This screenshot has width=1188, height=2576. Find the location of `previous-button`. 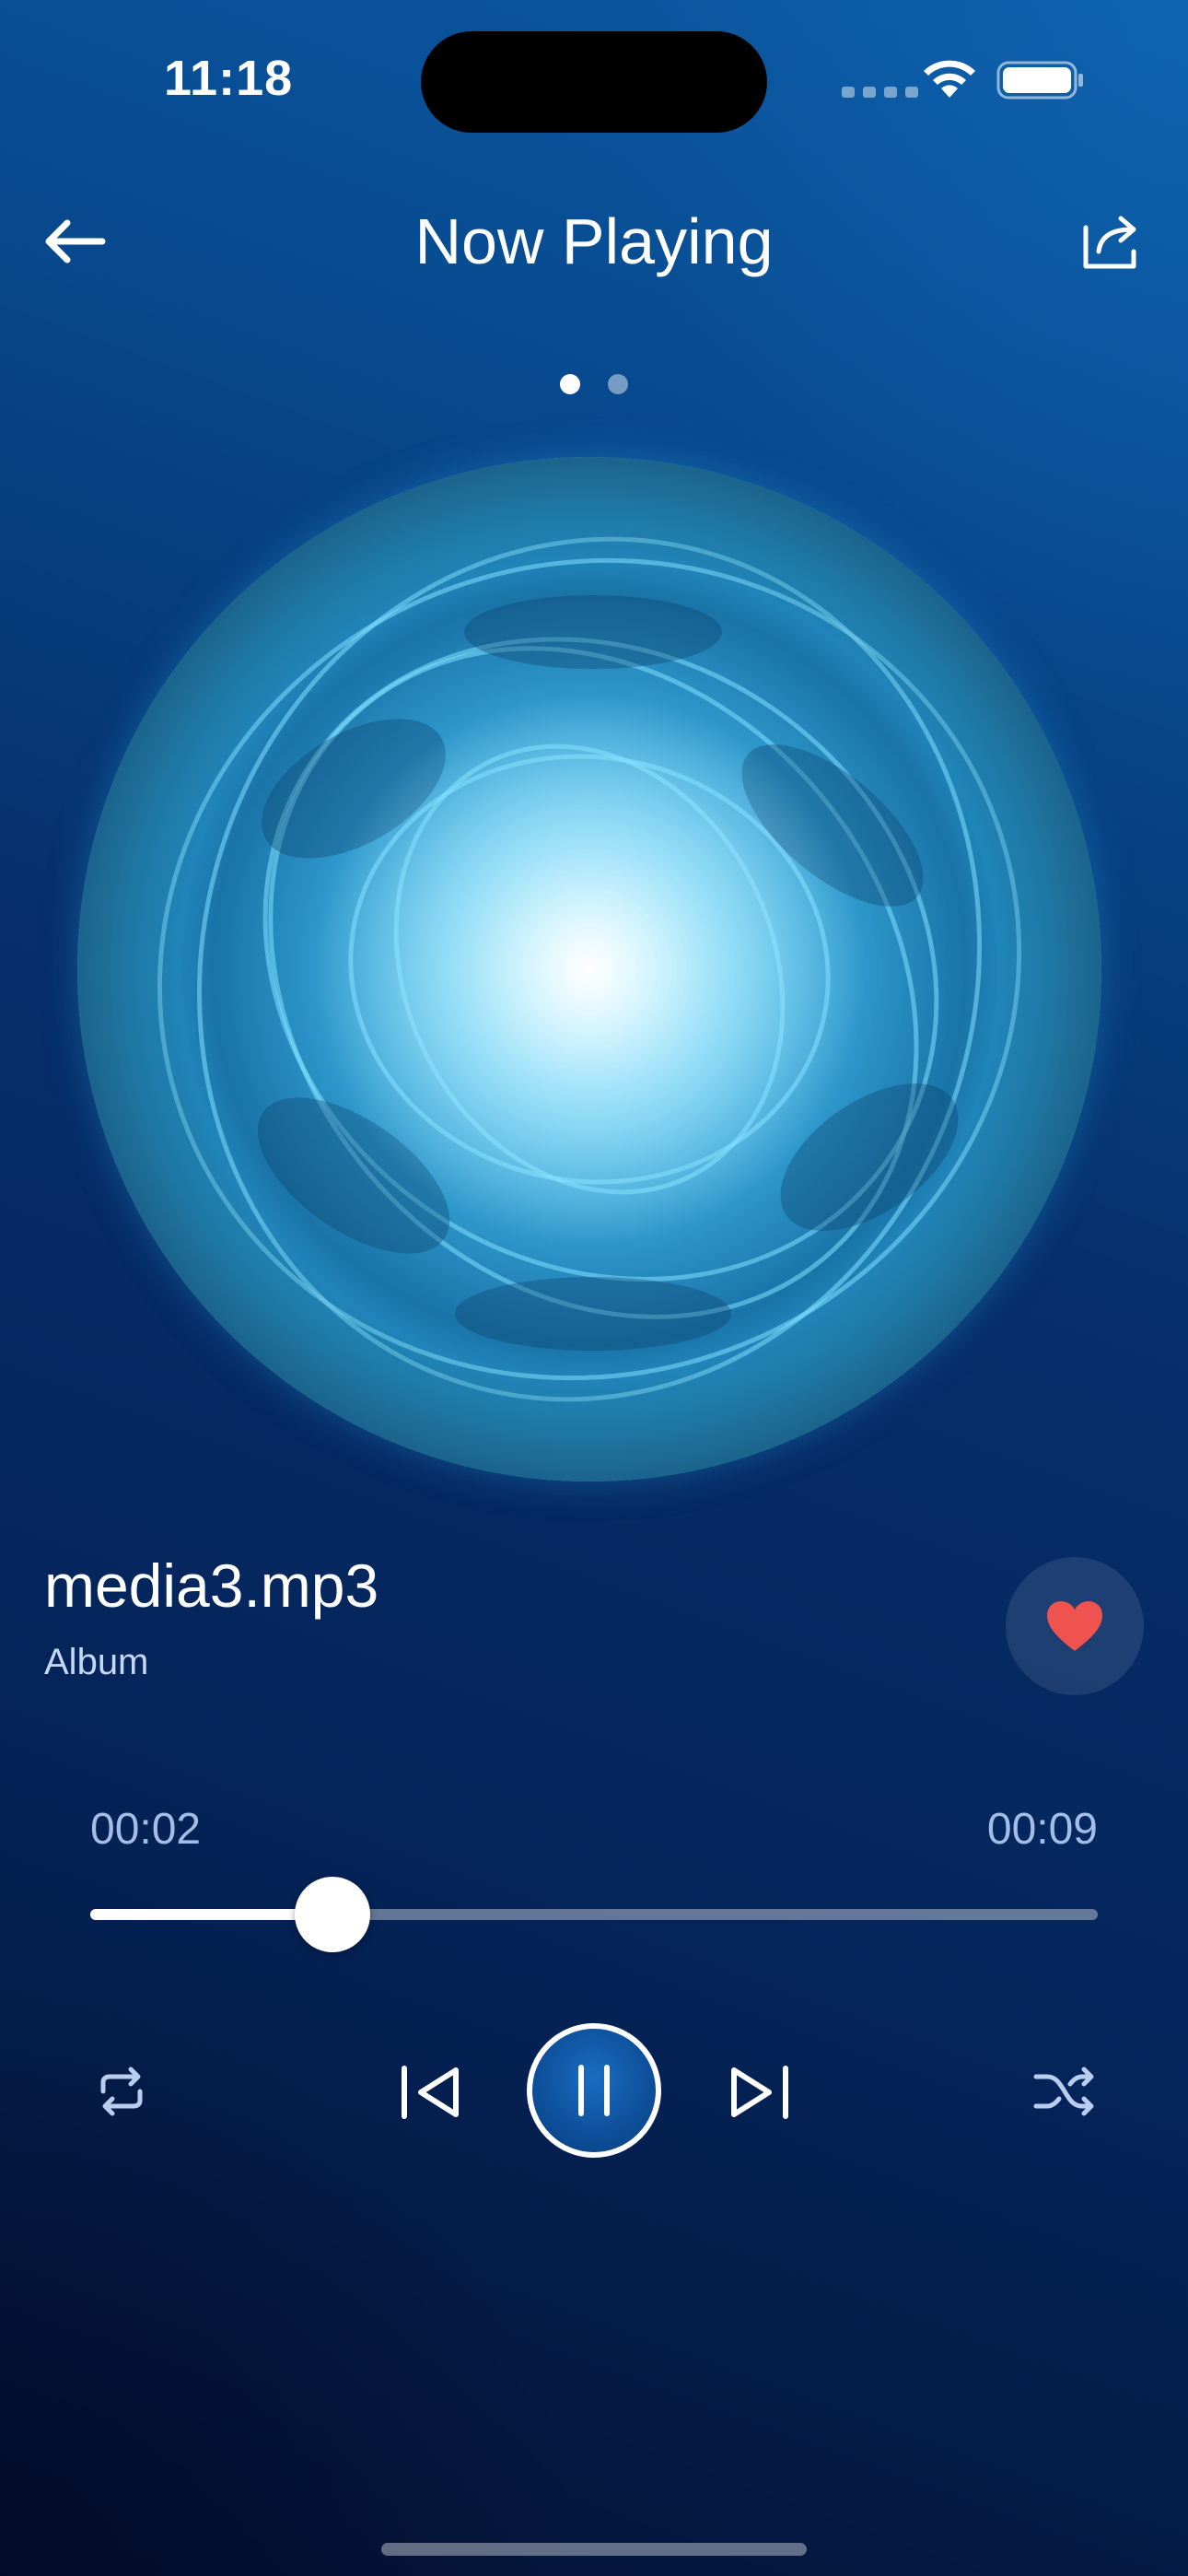

previous-button is located at coordinates (430, 2092).